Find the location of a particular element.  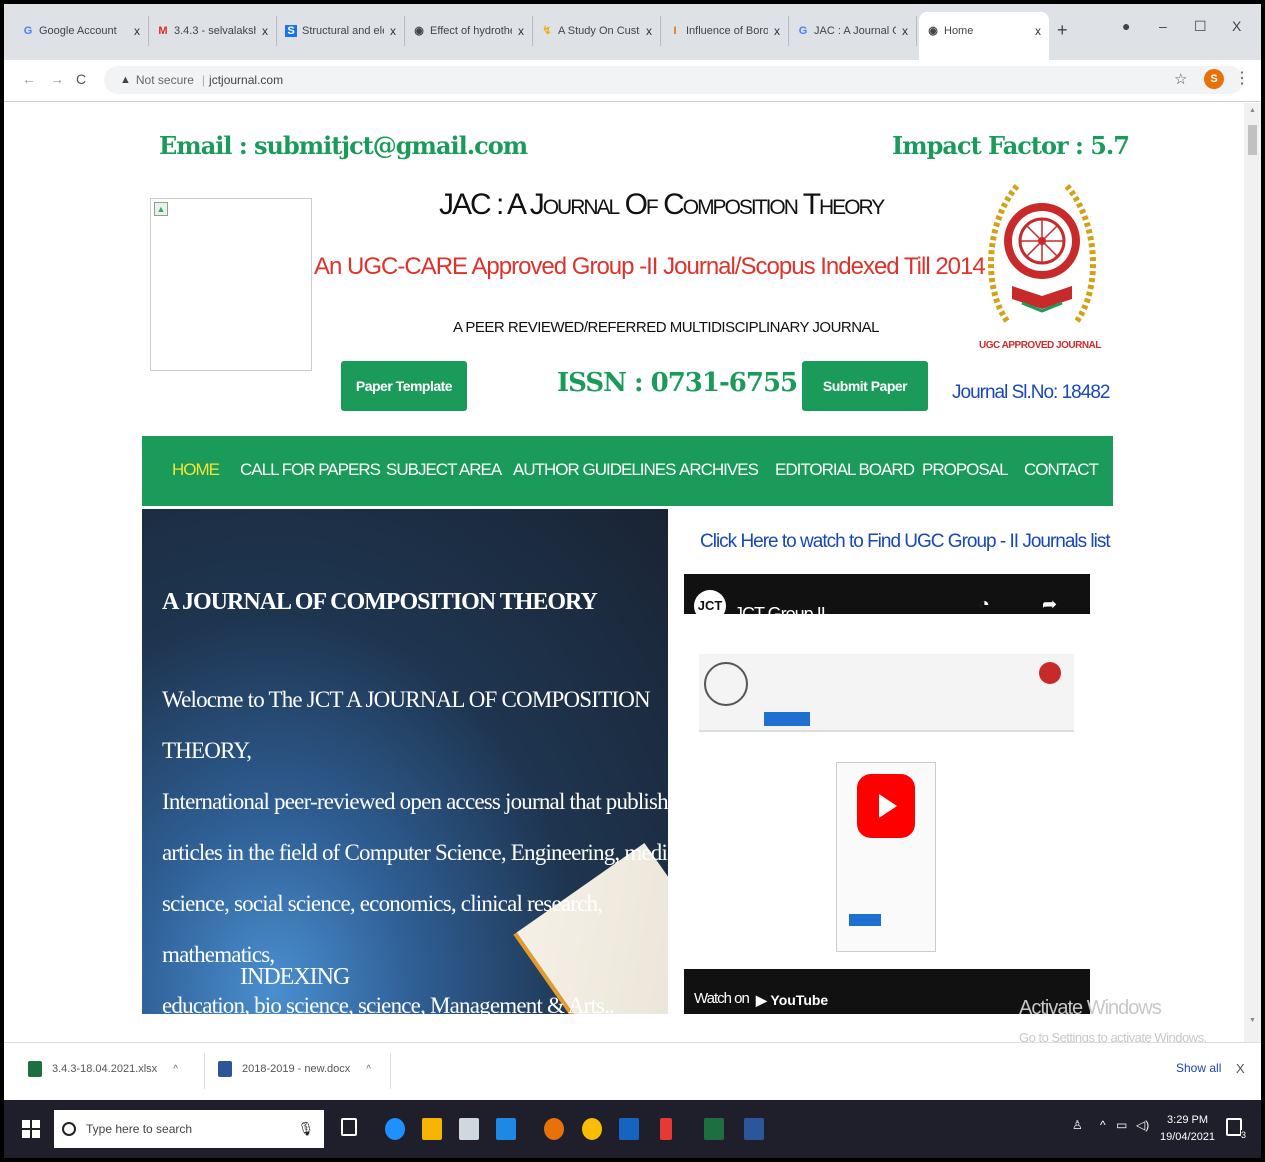

tab-google-account: G Google Account x is located at coordinates (81, 31).